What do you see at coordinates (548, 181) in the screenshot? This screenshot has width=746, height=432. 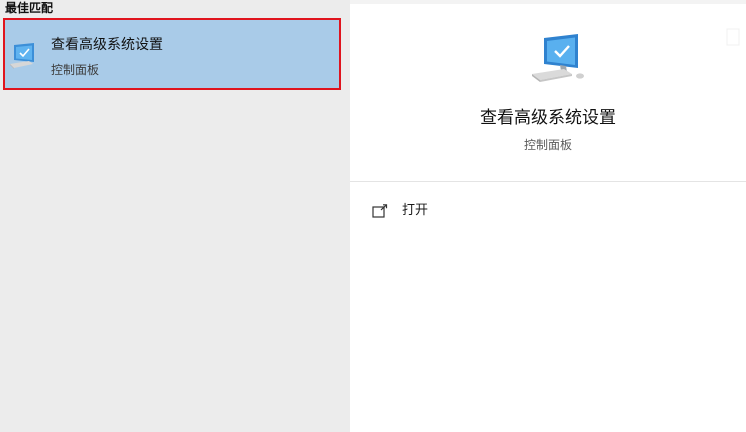 I see `detail-divider` at bounding box center [548, 181].